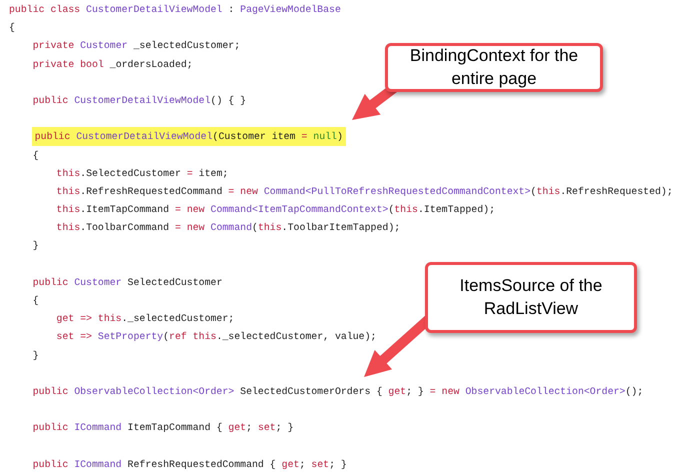 Image resolution: width=687 pixels, height=474 pixels. I want to click on callout: ItemsSource of the RadListView, so click(531, 297).